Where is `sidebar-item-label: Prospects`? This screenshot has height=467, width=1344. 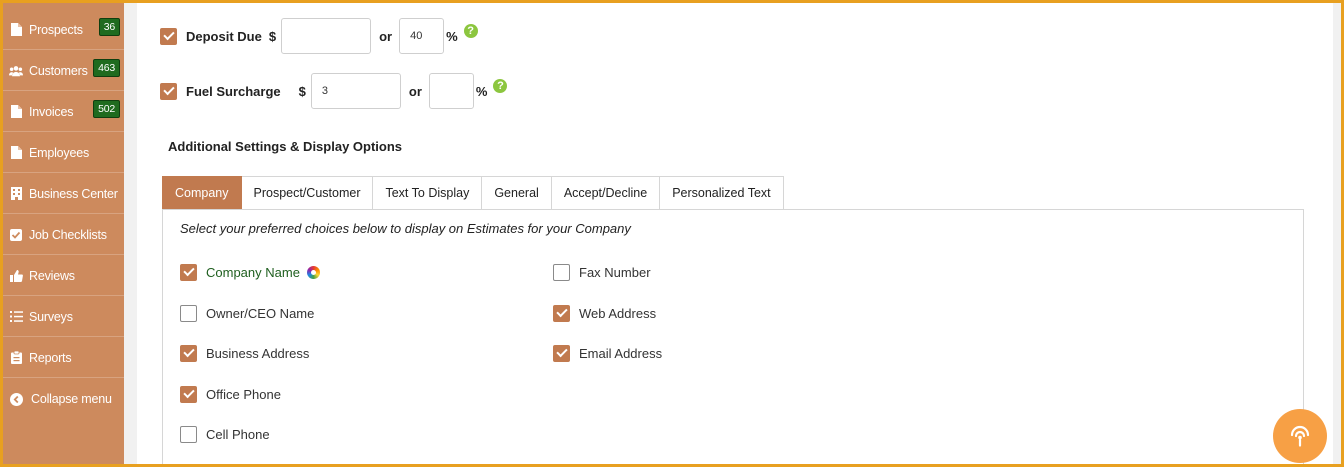 sidebar-item-label: Prospects is located at coordinates (56, 29).